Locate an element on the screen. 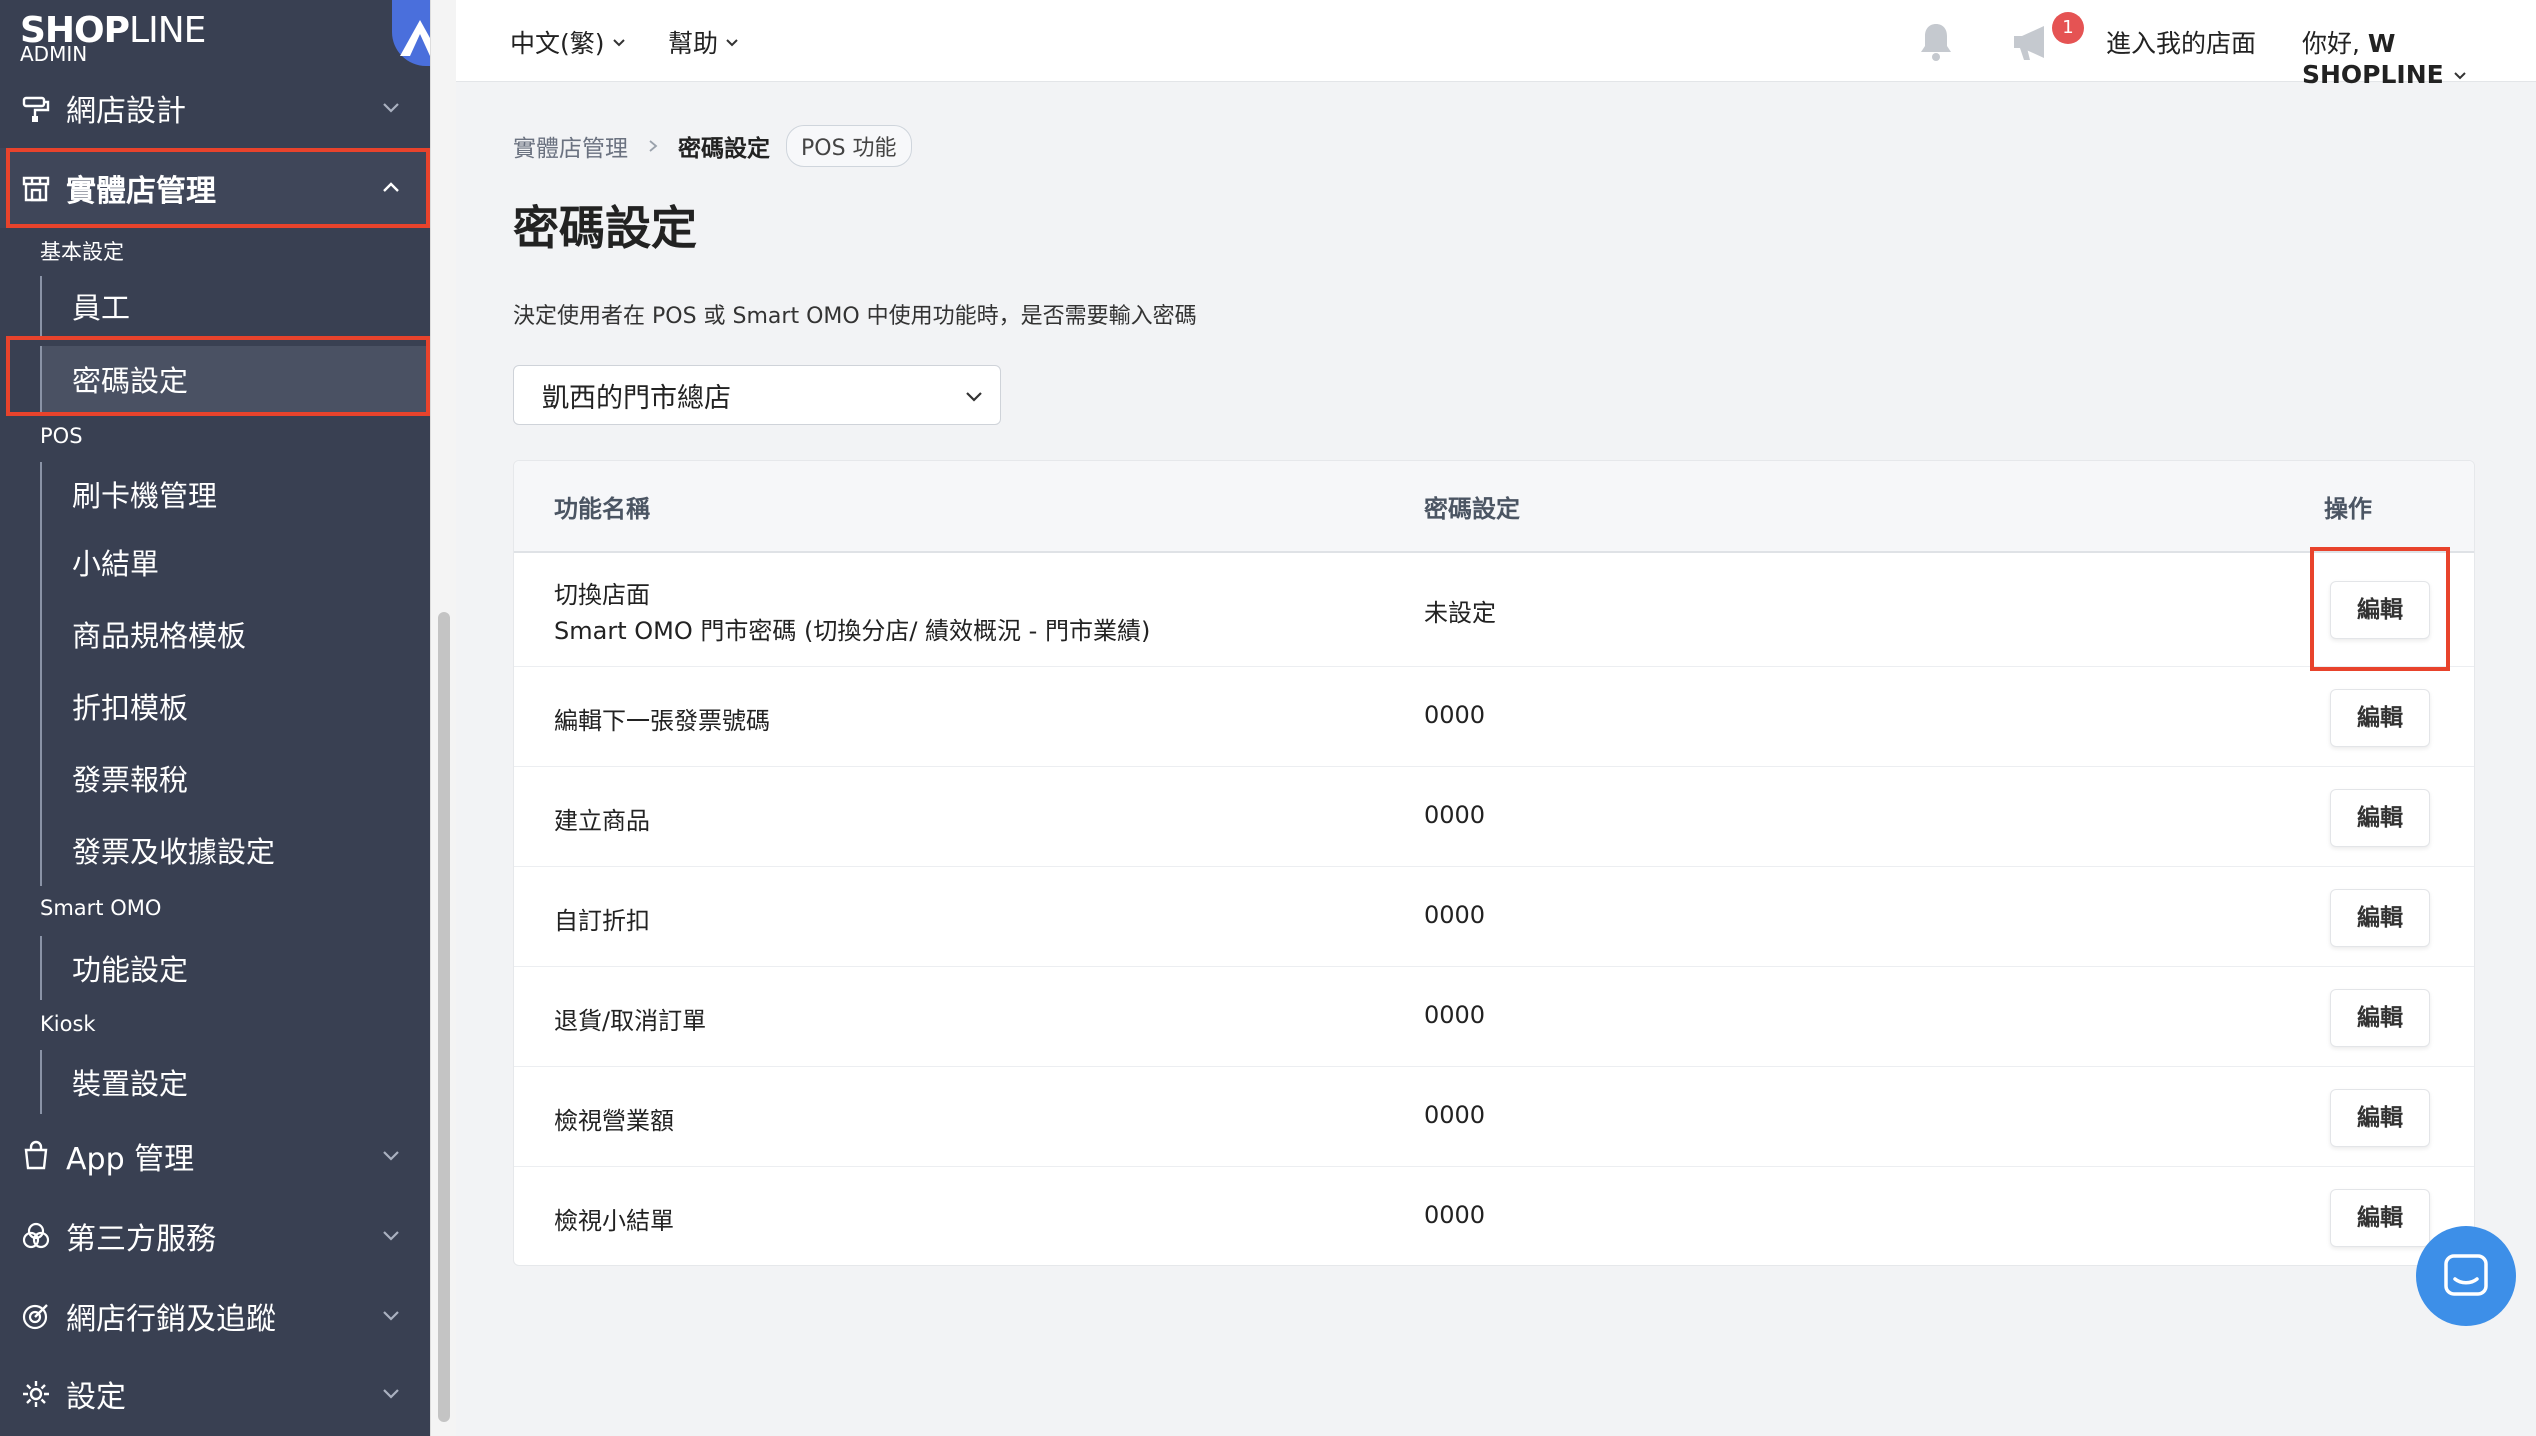 The height and width of the screenshot is (1436, 2536). chat-icon is located at coordinates (2466, 1275).